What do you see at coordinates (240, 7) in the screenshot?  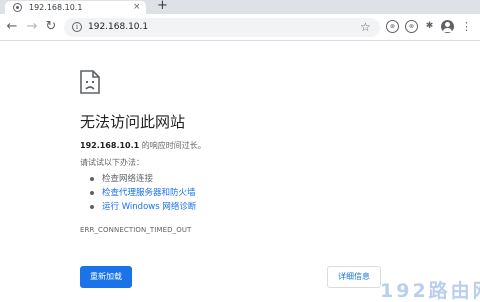 I see `tab-strip: 192.168.10.1 × +` at bounding box center [240, 7].